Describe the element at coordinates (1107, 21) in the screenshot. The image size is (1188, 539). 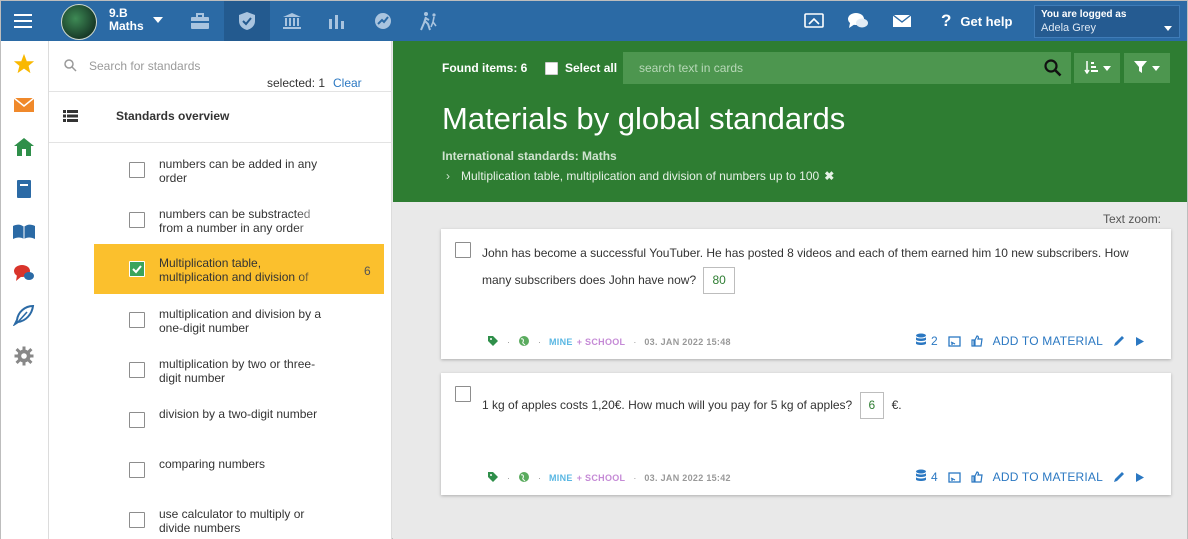
I see `user-menu: You are logged as Adela Grey` at that location.